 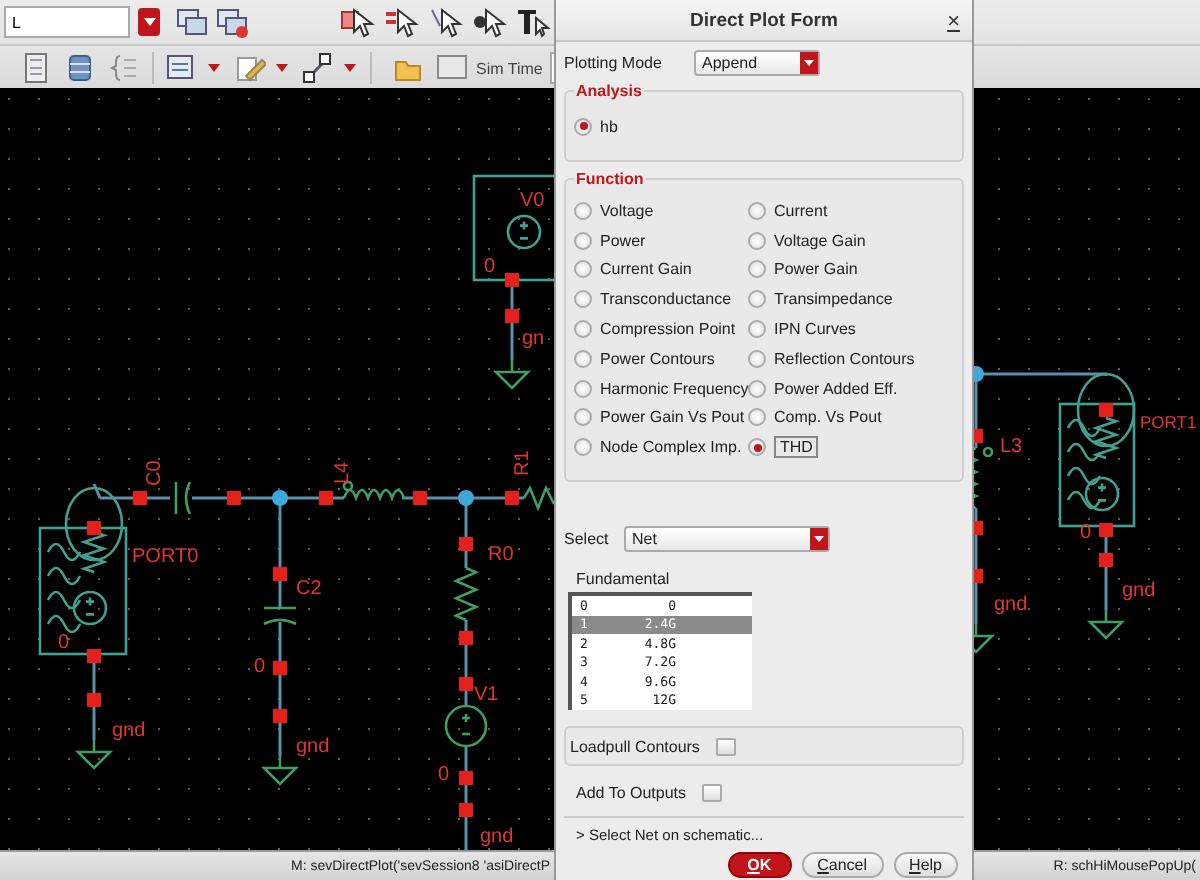 I want to click on sim-time-label: Sim Time, so click(x=509, y=68).